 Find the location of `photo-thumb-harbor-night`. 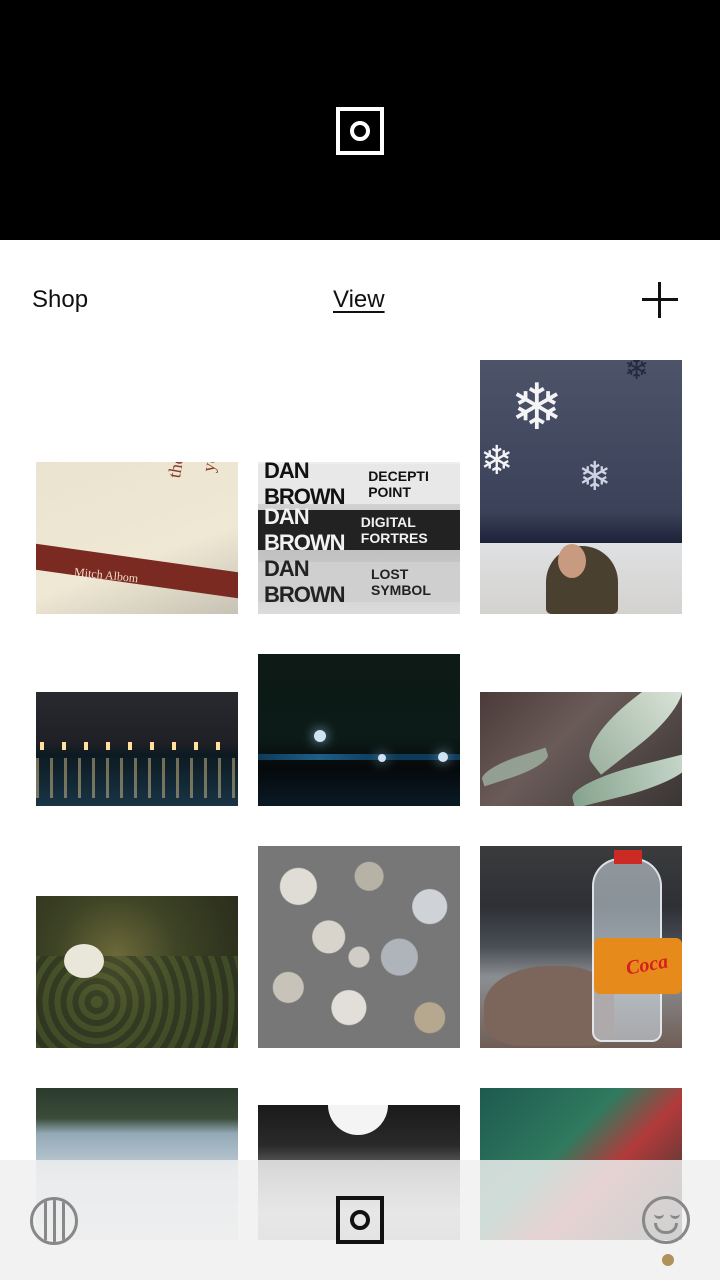

photo-thumb-harbor-night is located at coordinates (137, 749).